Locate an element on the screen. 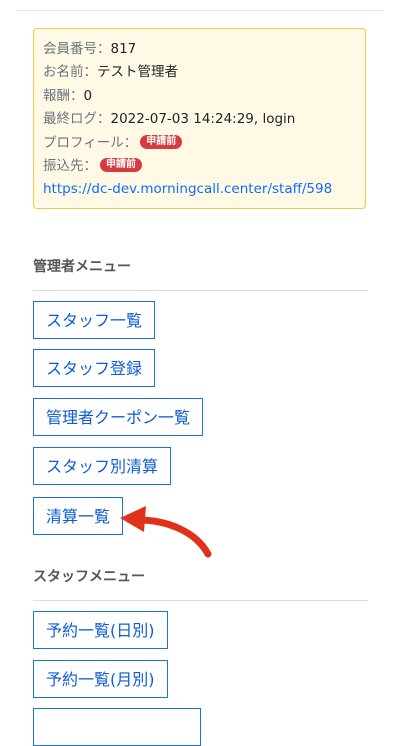 This screenshot has height=746, width=400. staff-settlement-button: スタッフ別清算 is located at coordinates (102, 466).